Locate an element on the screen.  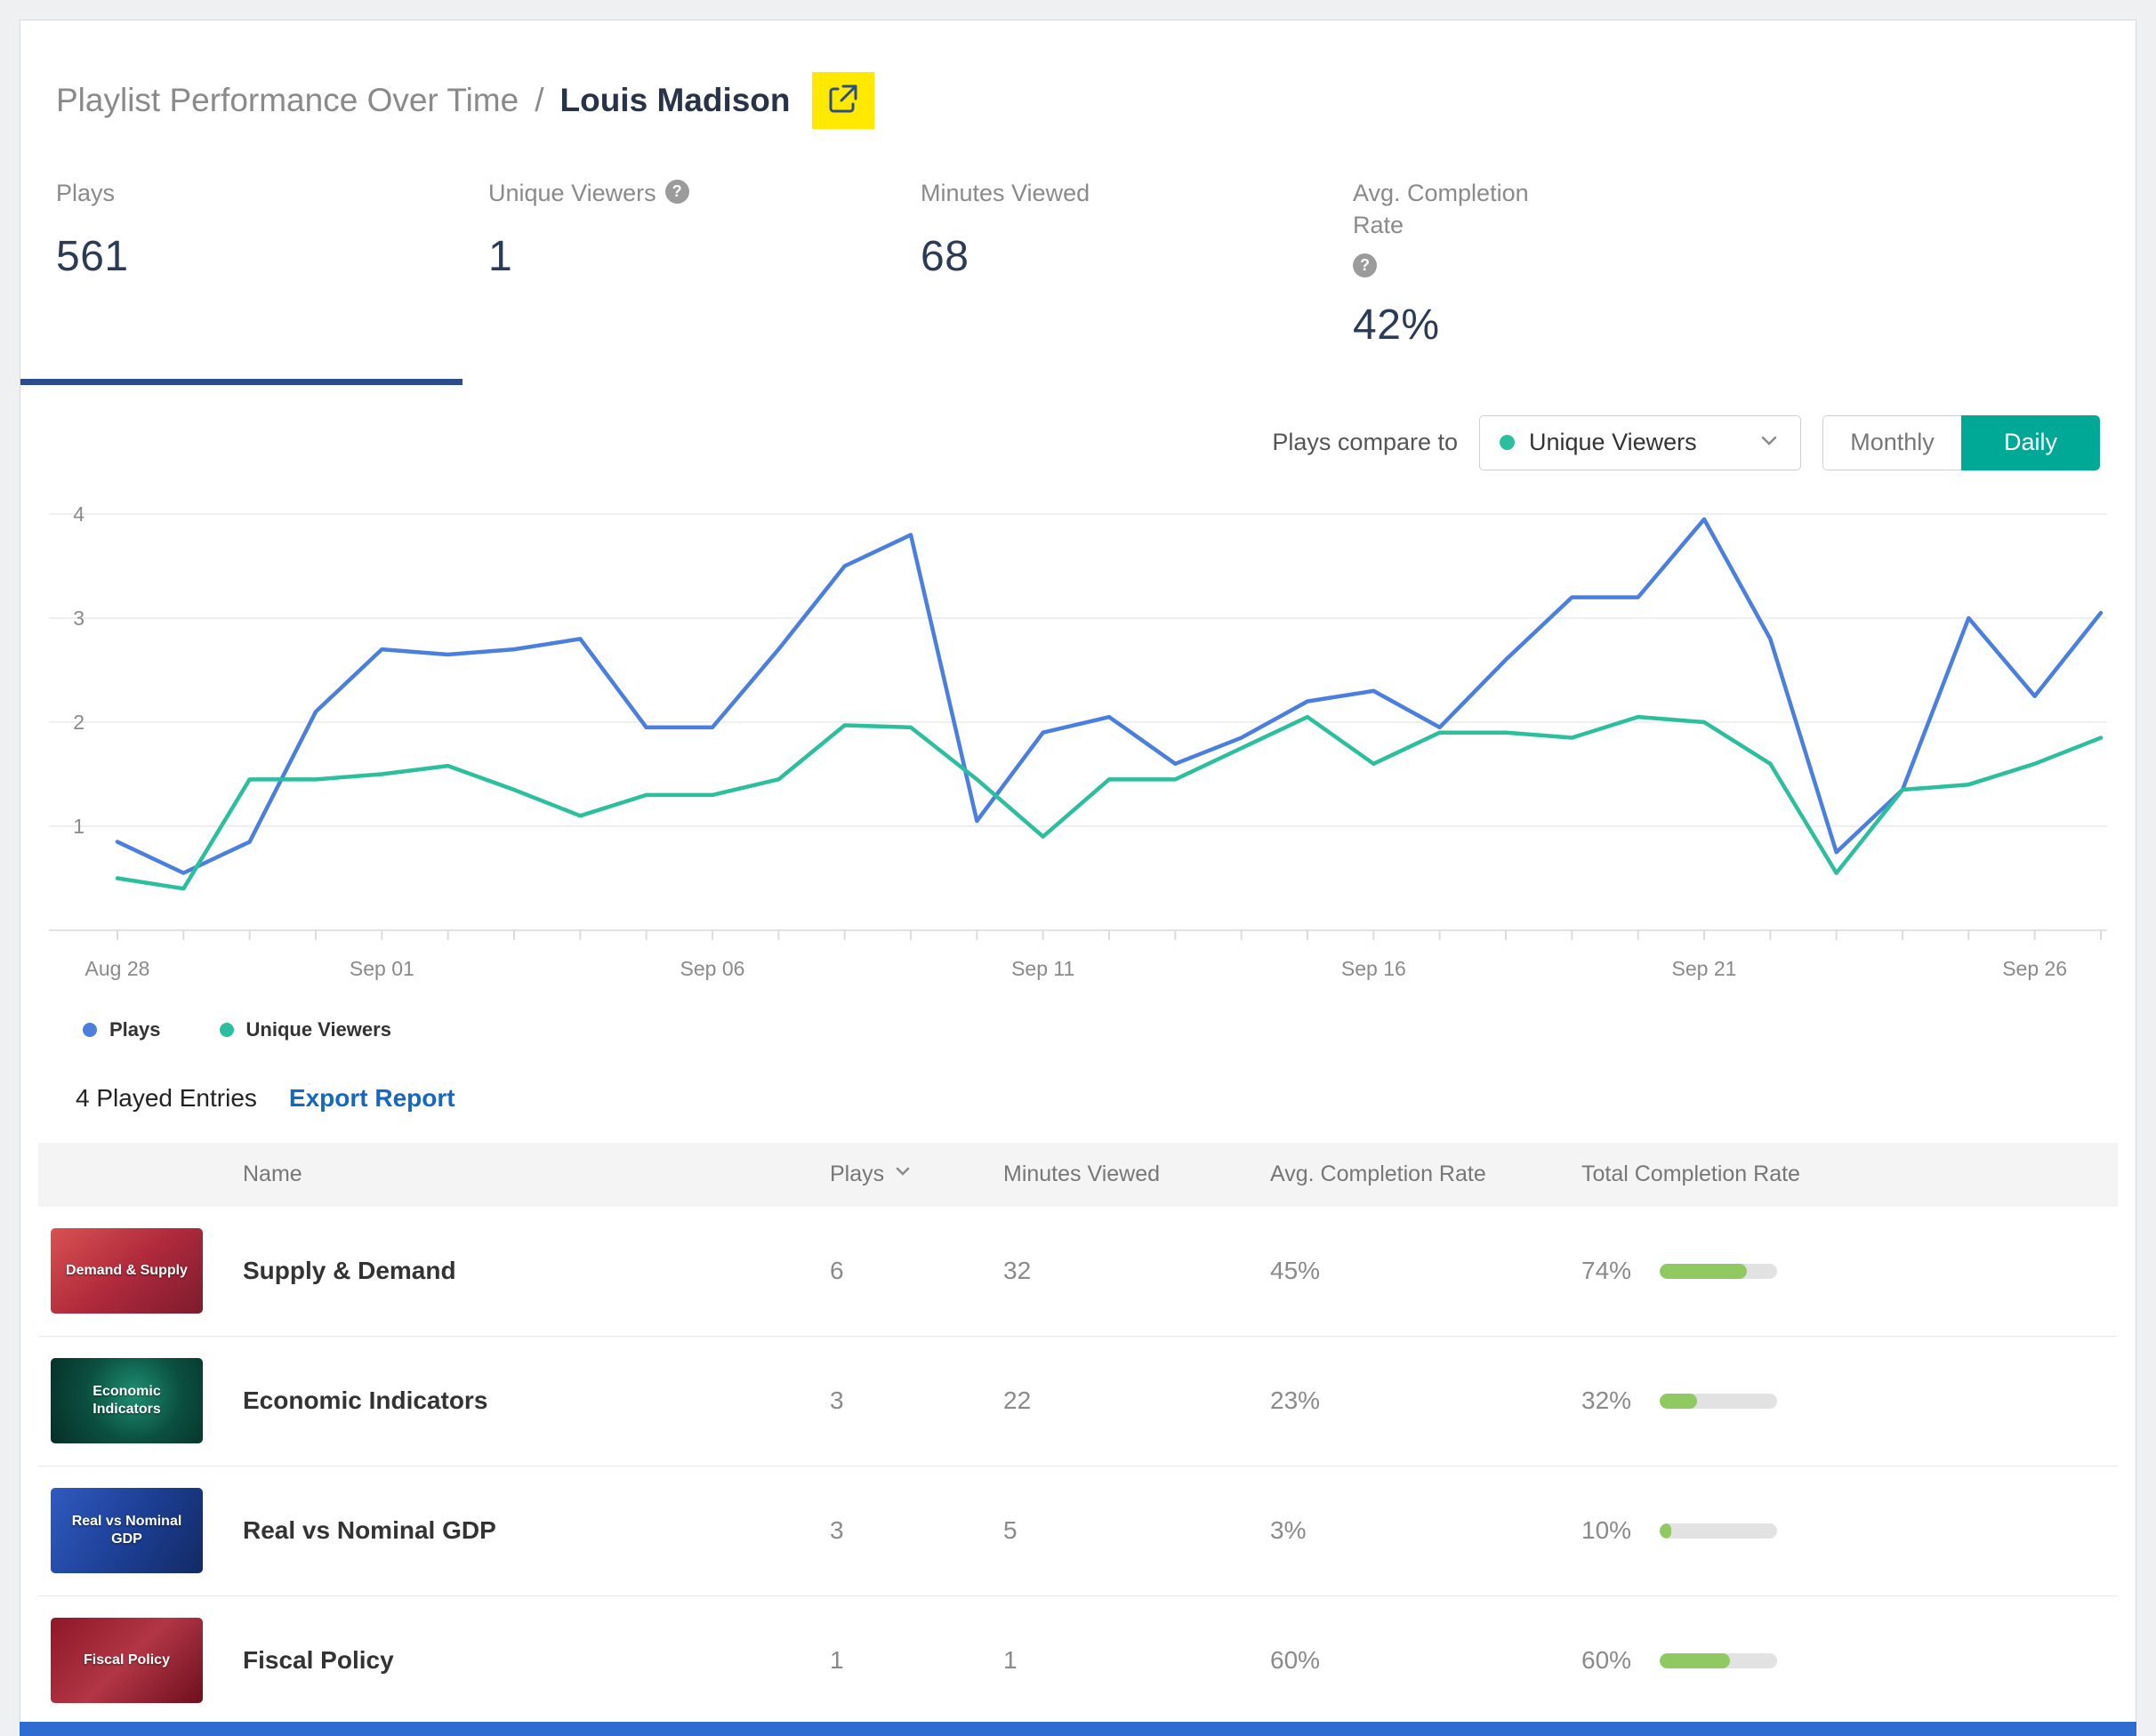
entry-minutes: 1 is located at coordinates (1011, 1660).